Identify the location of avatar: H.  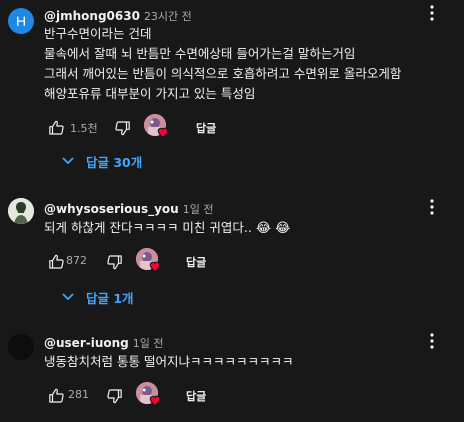
(21, 21).